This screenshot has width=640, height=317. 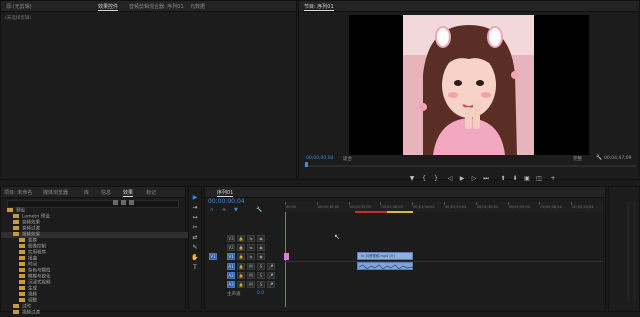 What do you see at coordinates (462, 178) in the screenshot?
I see `play-icon: ▶` at bounding box center [462, 178].